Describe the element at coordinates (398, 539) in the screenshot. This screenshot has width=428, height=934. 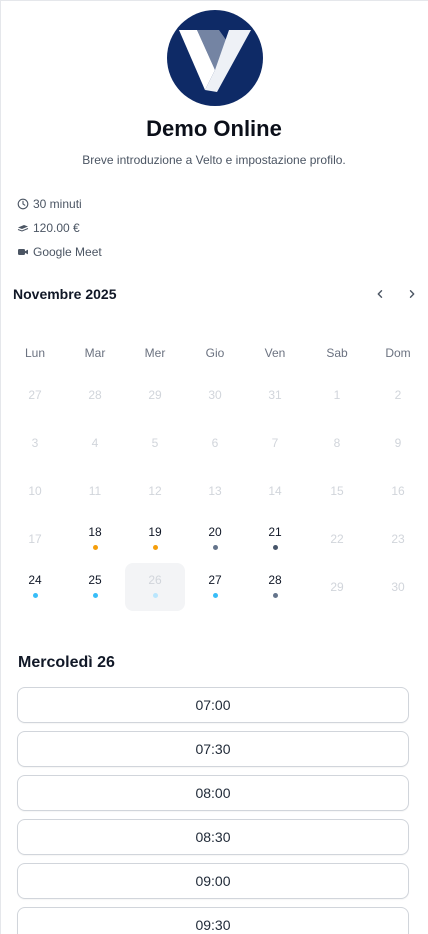
I see `day-number: 23` at that location.